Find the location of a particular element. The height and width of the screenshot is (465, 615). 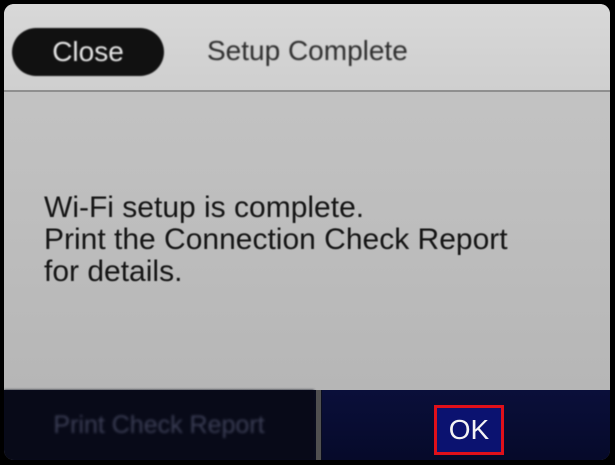

print-check-report-button: Print Check Report is located at coordinates (159, 425).